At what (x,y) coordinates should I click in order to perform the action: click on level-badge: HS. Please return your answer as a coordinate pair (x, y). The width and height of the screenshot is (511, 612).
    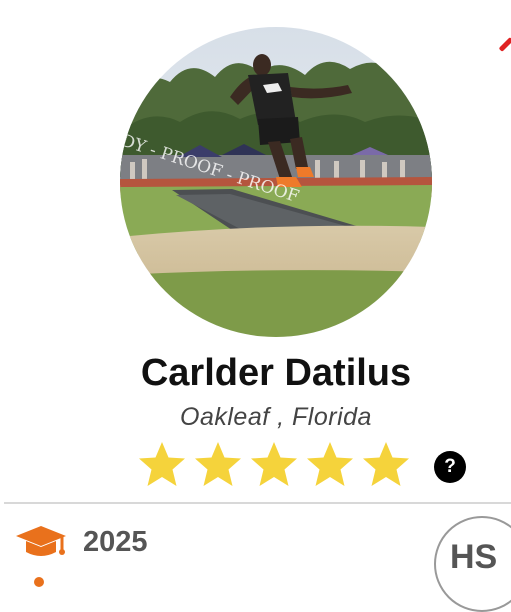
    Looking at the image, I should click on (472, 564).